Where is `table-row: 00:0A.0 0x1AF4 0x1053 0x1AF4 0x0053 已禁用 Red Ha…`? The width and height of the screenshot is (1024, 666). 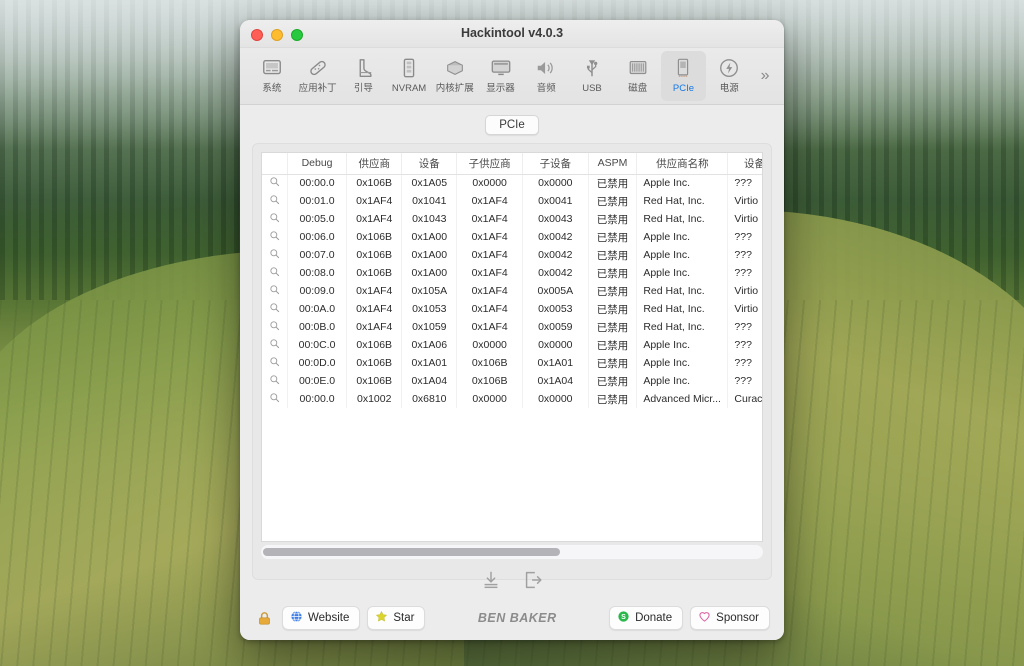
table-row: 00:0A.0 0x1AF4 0x1053 0x1AF4 0x0053 已禁用 Red Ha… is located at coordinates (512, 309).